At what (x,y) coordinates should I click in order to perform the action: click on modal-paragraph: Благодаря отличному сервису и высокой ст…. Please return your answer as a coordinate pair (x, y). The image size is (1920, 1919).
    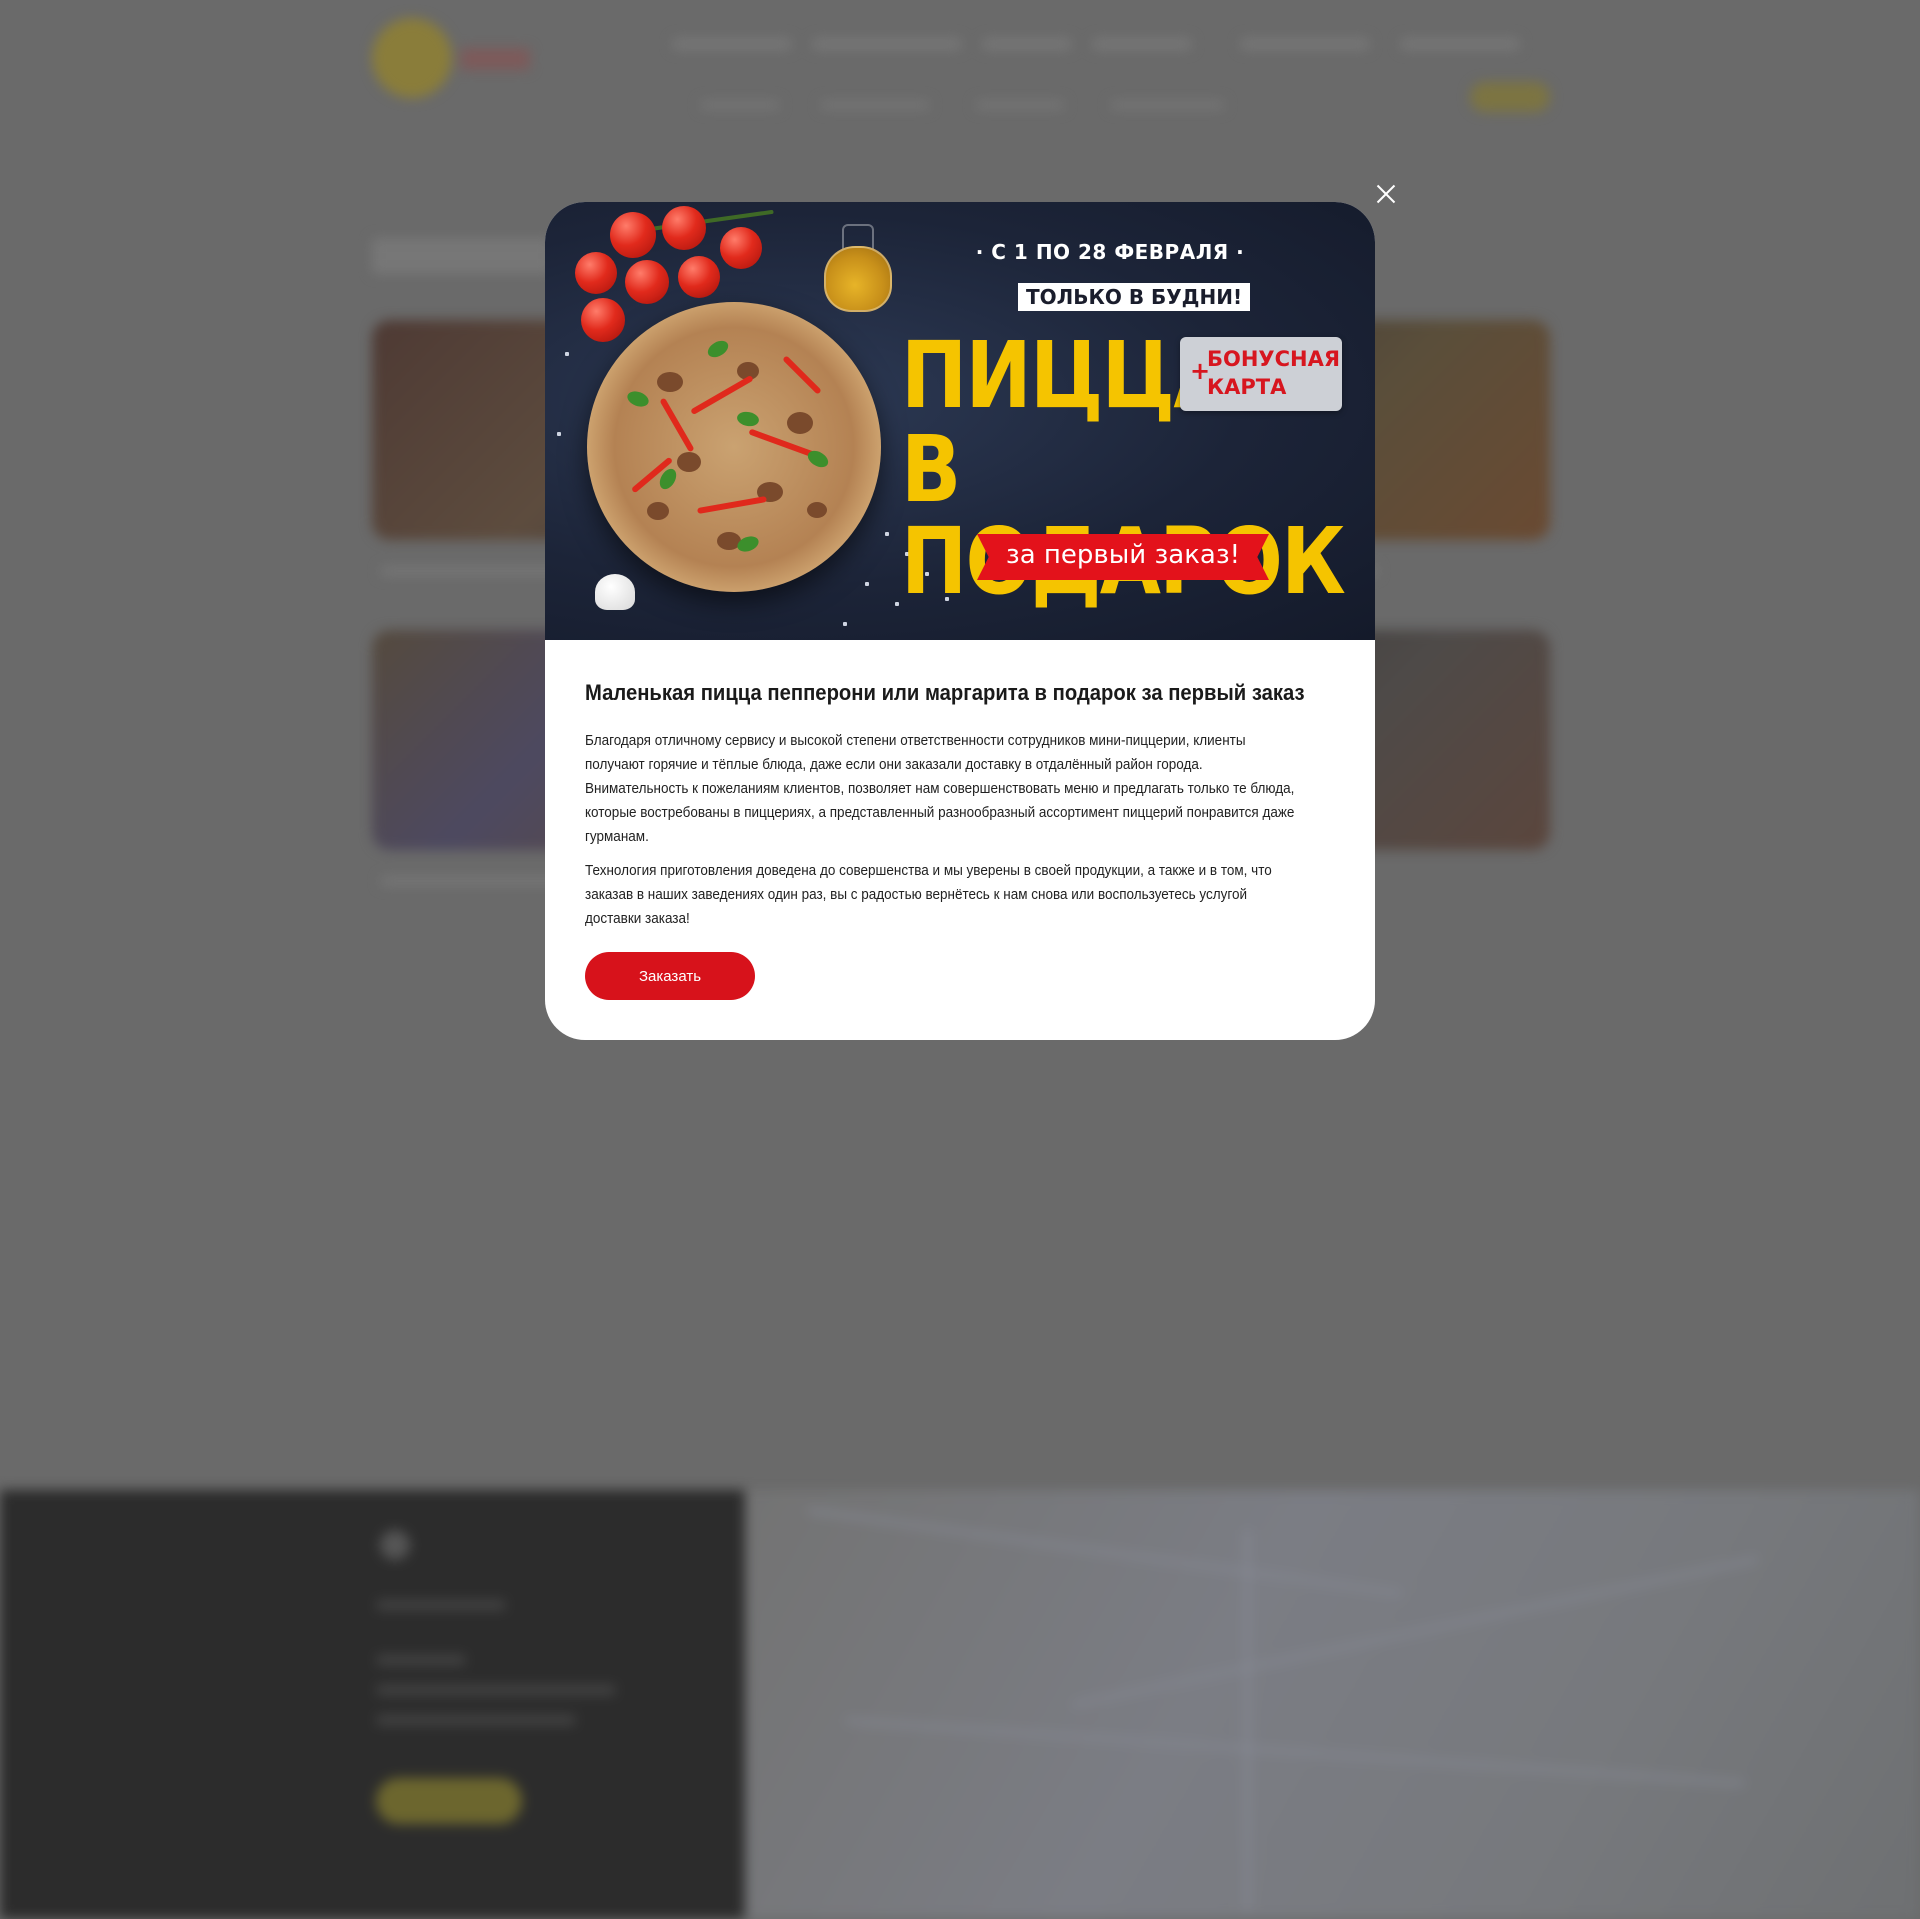
    Looking at the image, I should click on (940, 788).